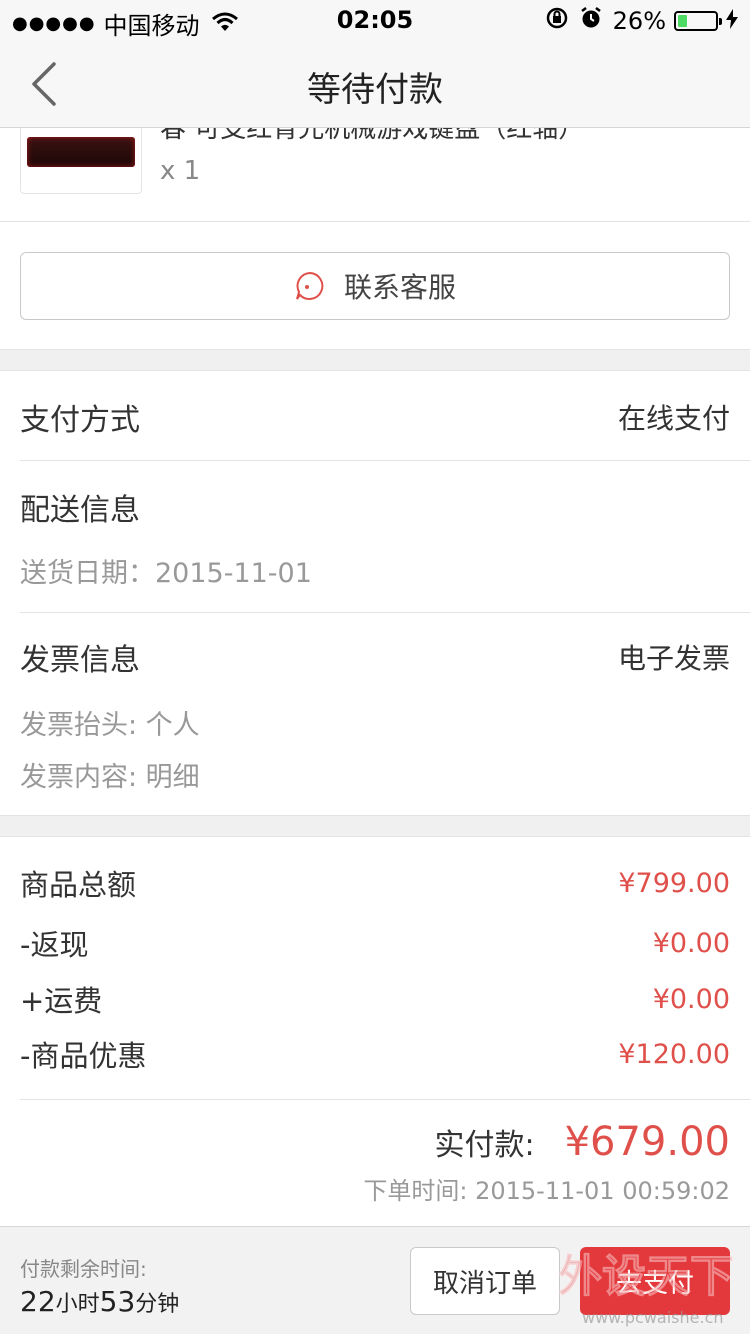  Describe the element at coordinates (83, 1269) in the screenshot. I see `remaining-time-label: 付款剩余时间:` at that location.